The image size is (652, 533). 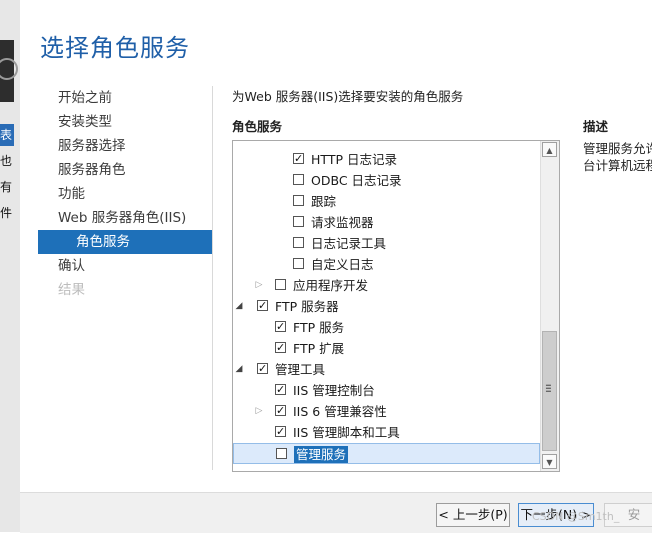 I want to click on nav-item: 确认, so click(x=125, y=266).